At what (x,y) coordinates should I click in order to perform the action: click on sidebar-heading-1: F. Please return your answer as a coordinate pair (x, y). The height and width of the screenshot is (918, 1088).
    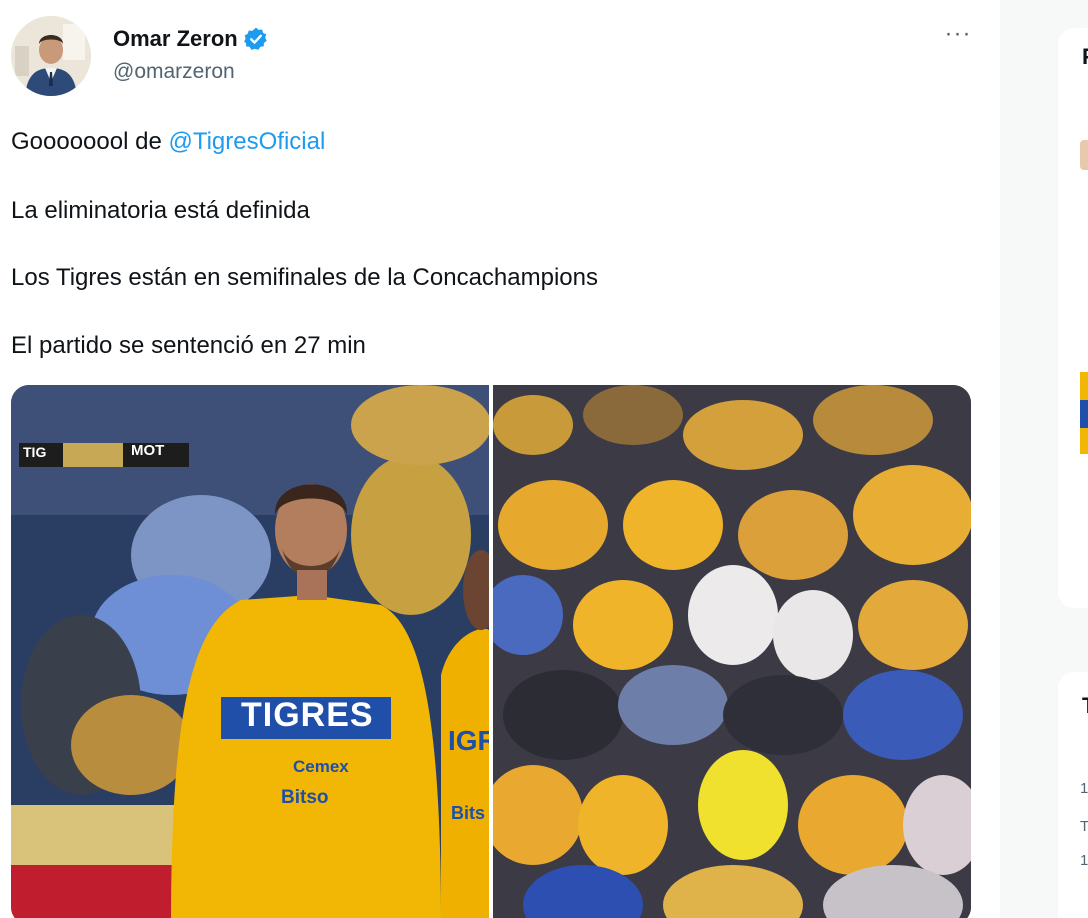
    Looking at the image, I should click on (1085, 57).